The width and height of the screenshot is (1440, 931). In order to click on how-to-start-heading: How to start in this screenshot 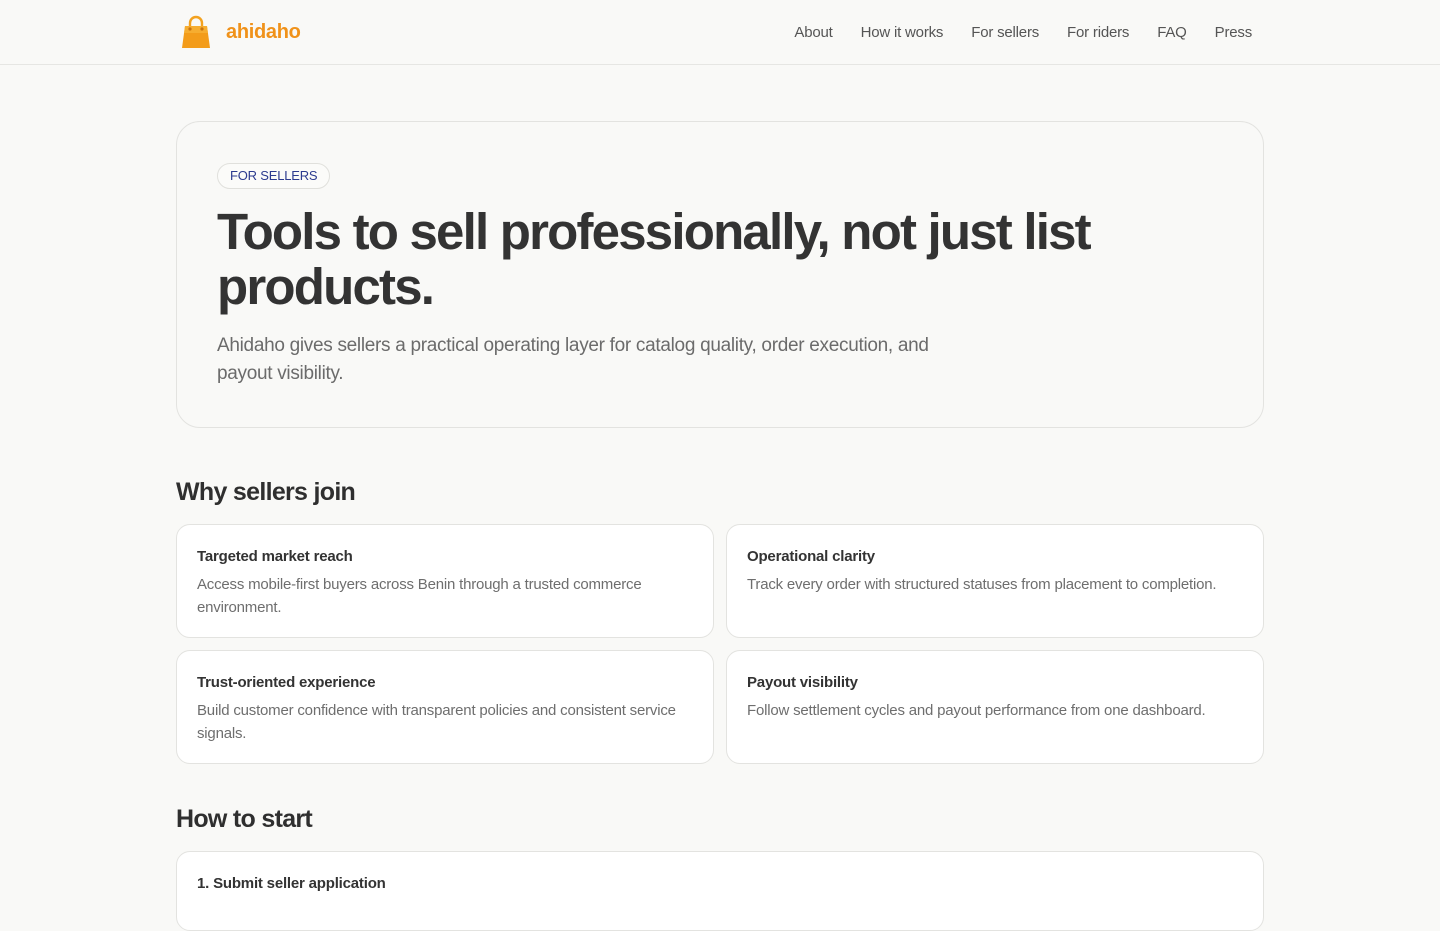, I will do `click(244, 819)`.